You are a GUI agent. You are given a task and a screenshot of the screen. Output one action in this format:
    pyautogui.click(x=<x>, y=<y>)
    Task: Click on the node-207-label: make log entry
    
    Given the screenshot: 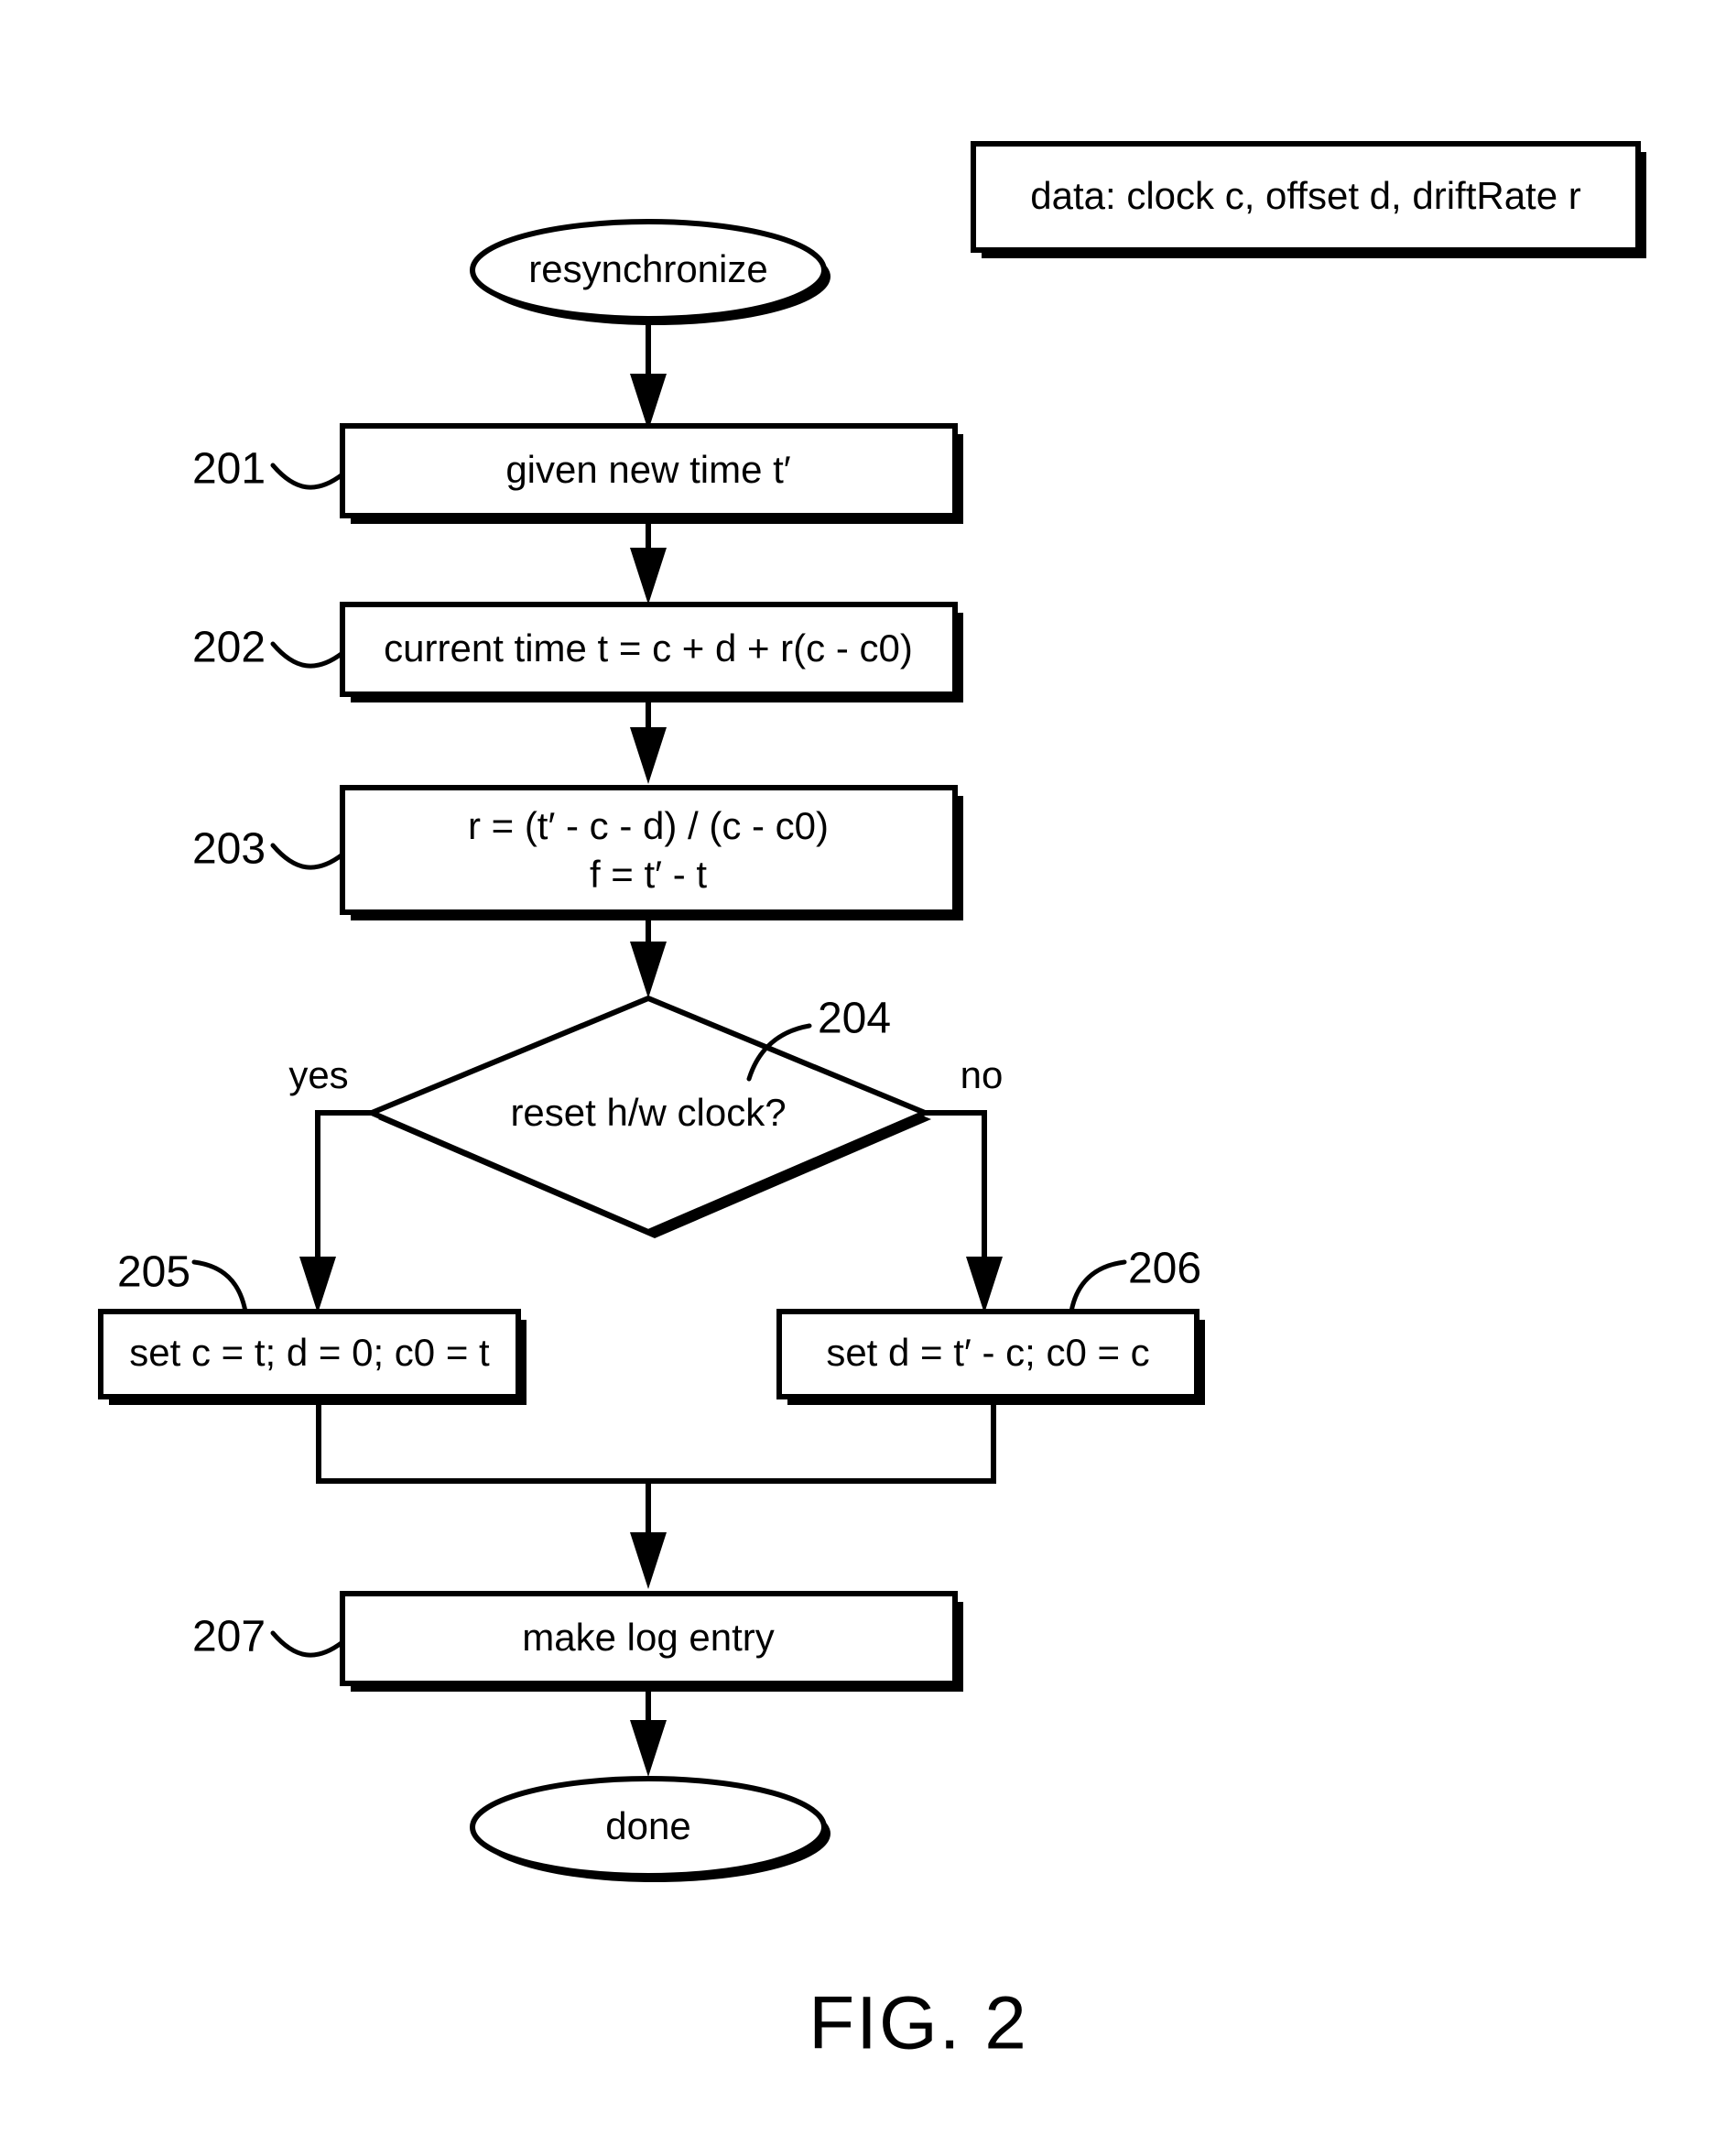 What is the action you would take?
    pyautogui.click(x=648, y=1637)
    